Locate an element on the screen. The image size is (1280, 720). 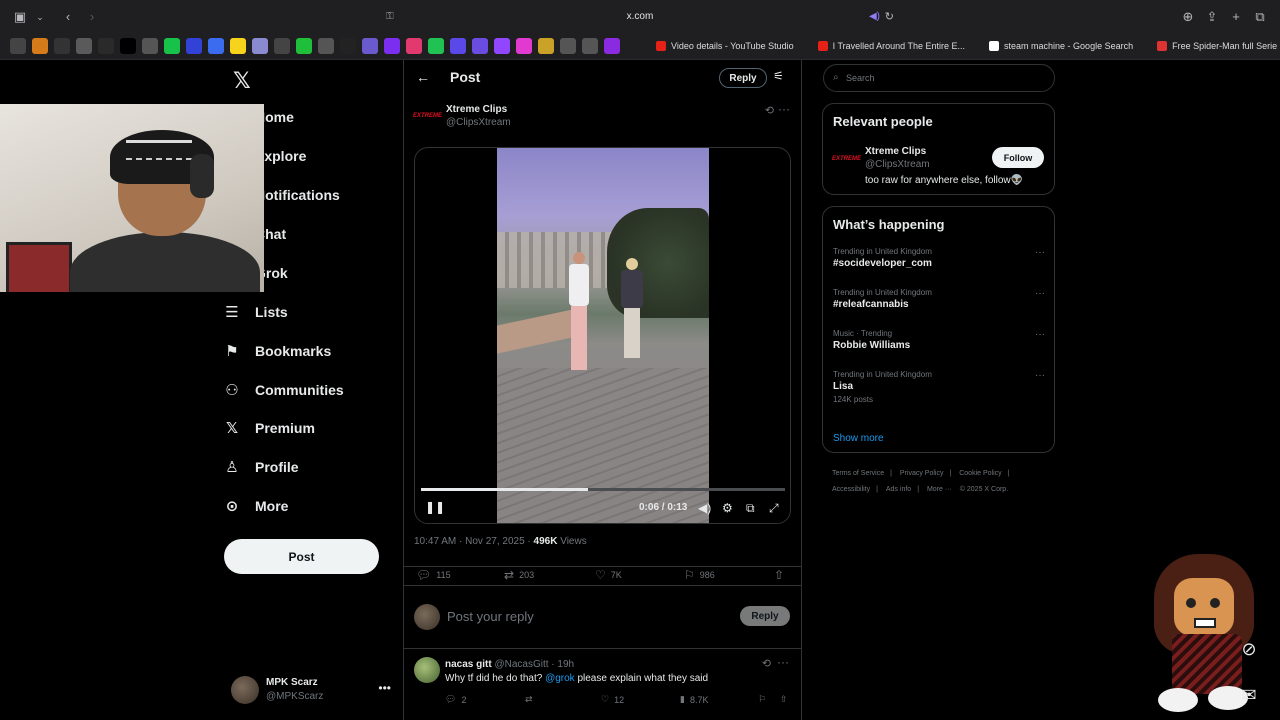
bookmark-5-icon is located at coordinates (106, 46).